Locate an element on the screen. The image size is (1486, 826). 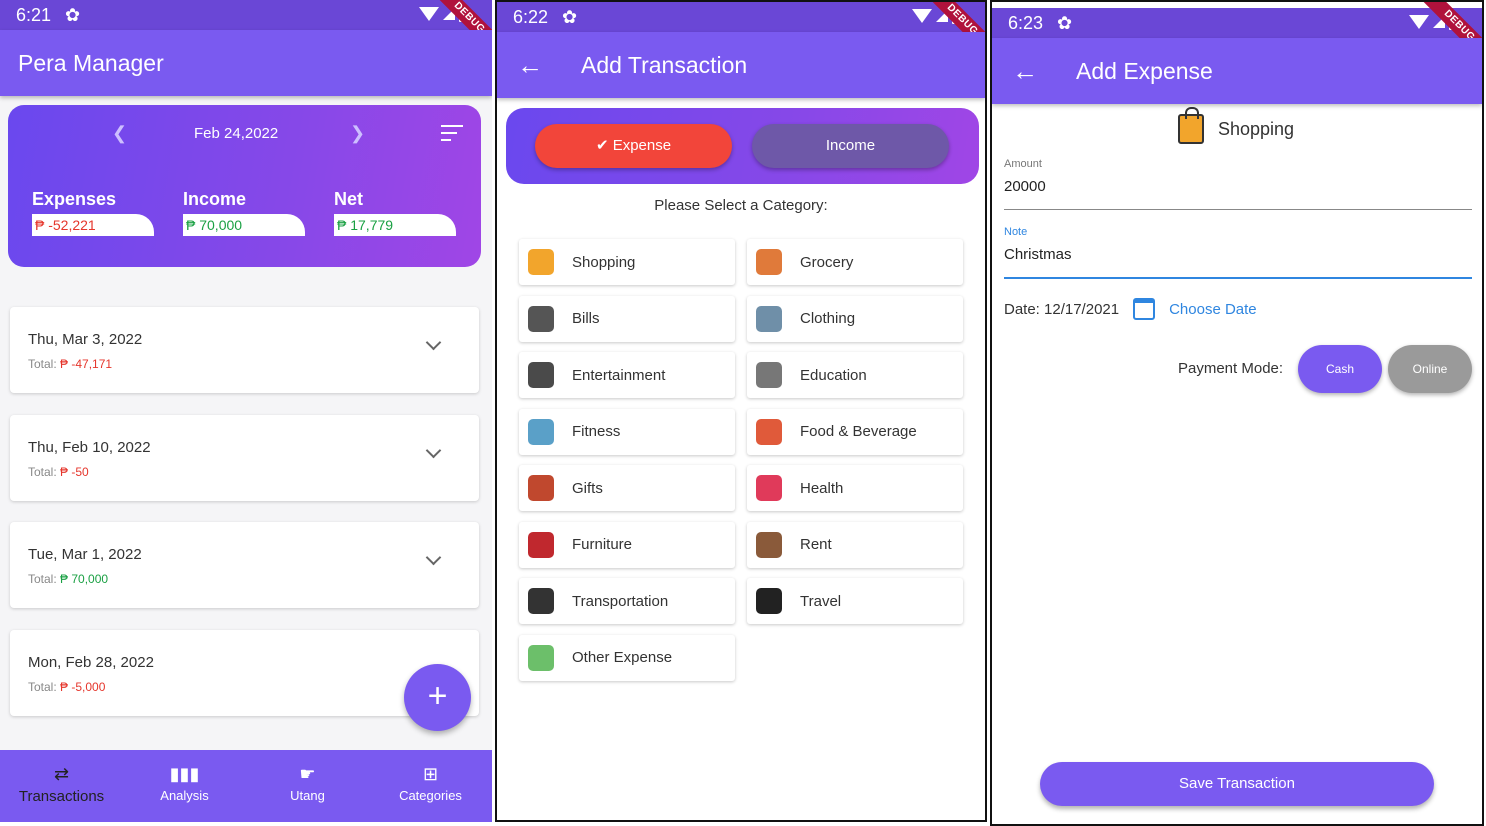
nav-label: Utang is located at coordinates (307, 795).